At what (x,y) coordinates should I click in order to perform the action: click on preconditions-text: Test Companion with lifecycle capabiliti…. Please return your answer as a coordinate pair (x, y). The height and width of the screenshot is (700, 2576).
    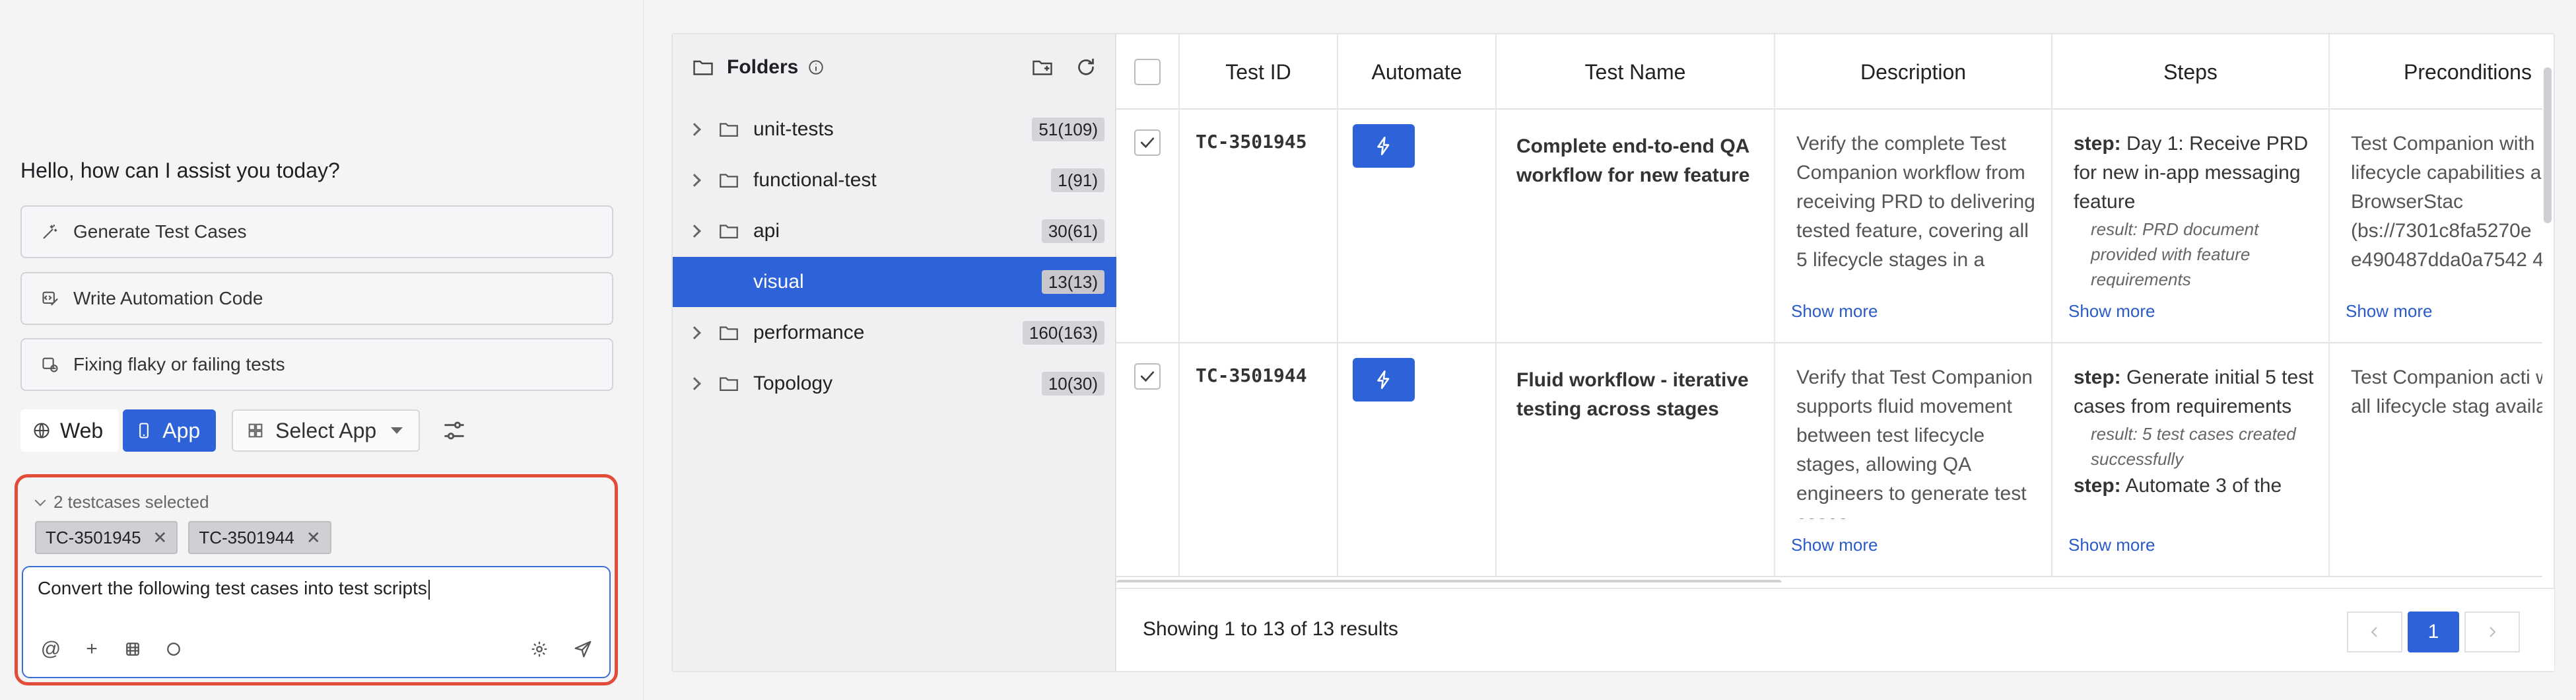
    Looking at the image, I should click on (2446, 202).